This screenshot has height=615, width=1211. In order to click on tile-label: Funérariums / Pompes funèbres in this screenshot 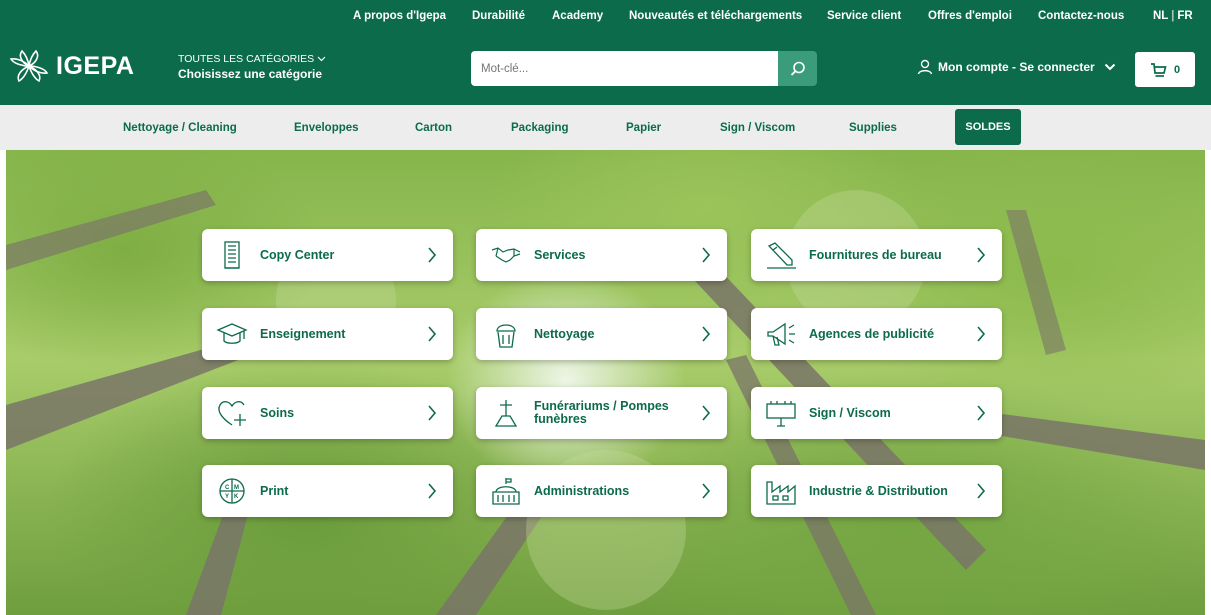, I will do `click(601, 412)`.